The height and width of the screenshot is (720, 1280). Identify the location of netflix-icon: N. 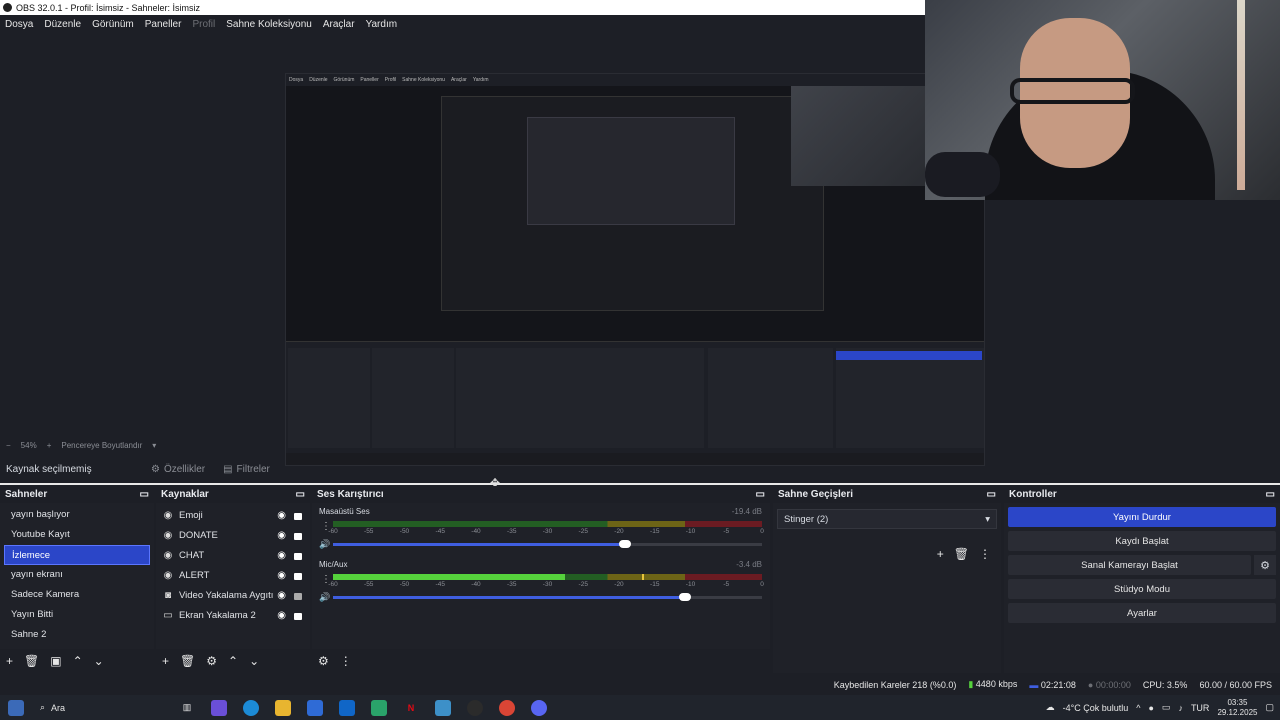
(411, 708).